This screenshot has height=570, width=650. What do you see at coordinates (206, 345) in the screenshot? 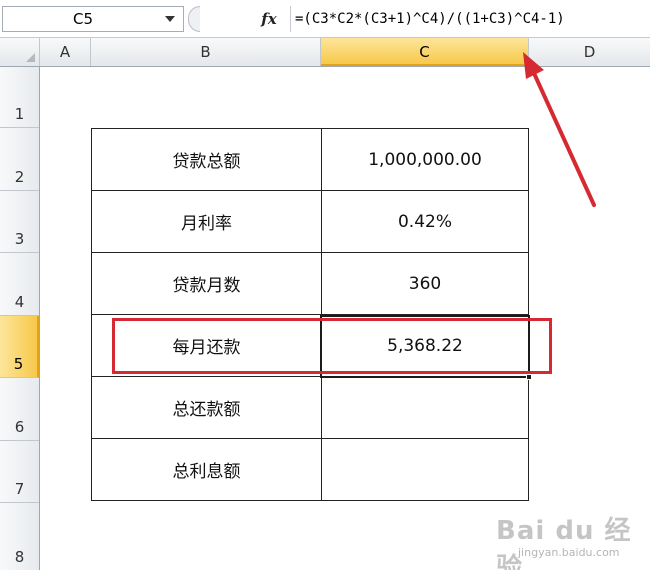
I see `cell-b5: 每月还款` at bounding box center [206, 345].